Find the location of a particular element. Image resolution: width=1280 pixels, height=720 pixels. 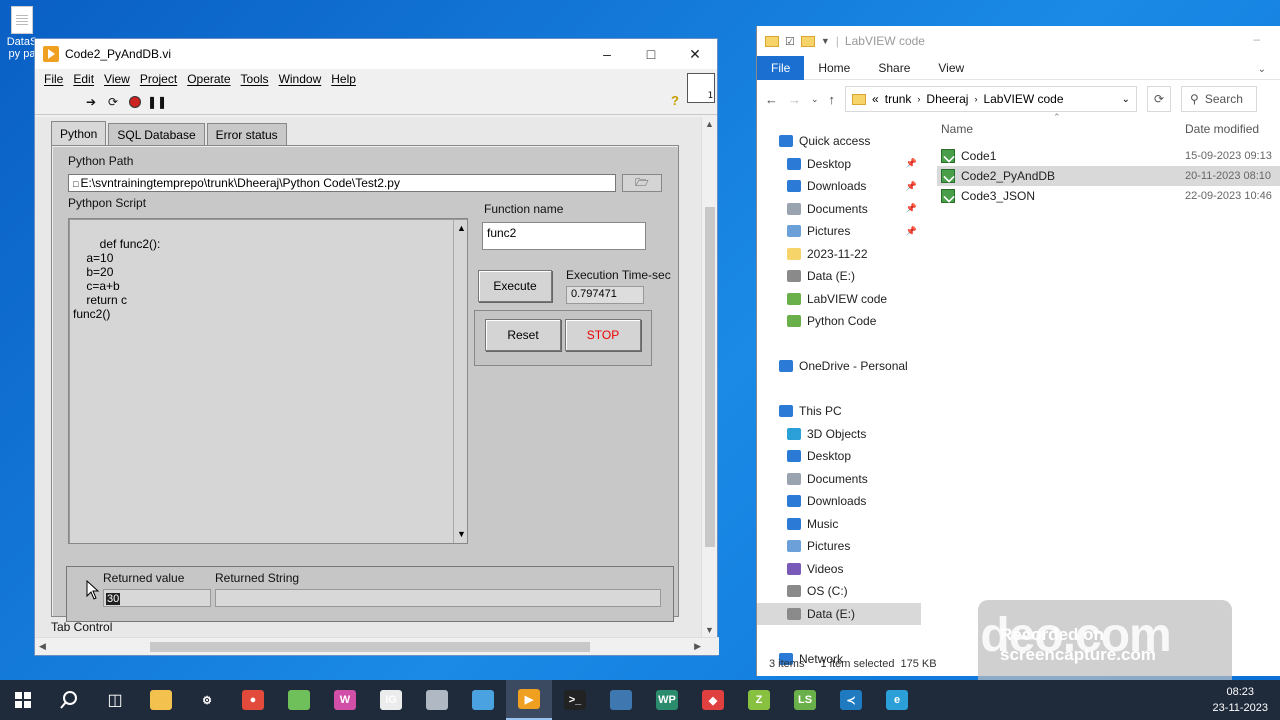

close-button: ✕ is located at coordinates (695, 54).